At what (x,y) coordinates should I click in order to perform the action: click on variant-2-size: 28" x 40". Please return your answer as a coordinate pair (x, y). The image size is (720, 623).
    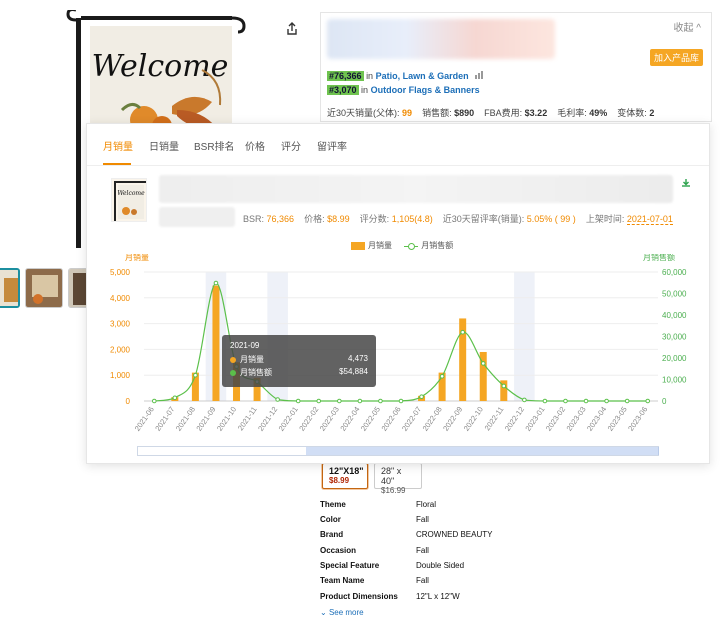
    Looking at the image, I should click on (391, 476).